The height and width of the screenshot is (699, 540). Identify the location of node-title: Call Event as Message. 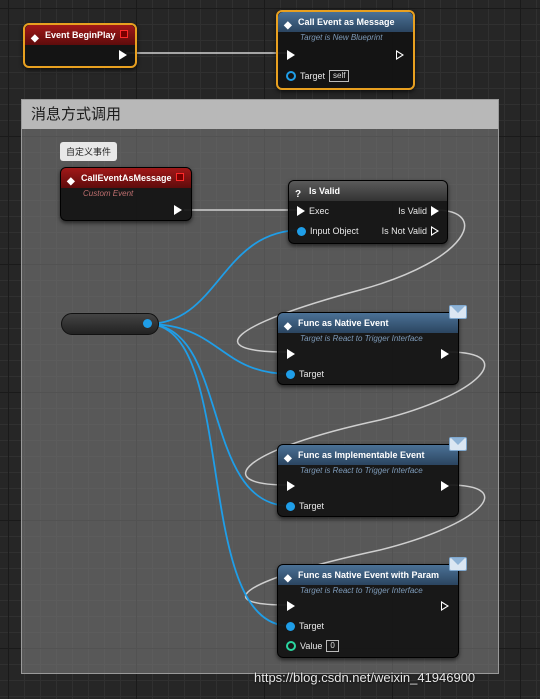
(346, 22).